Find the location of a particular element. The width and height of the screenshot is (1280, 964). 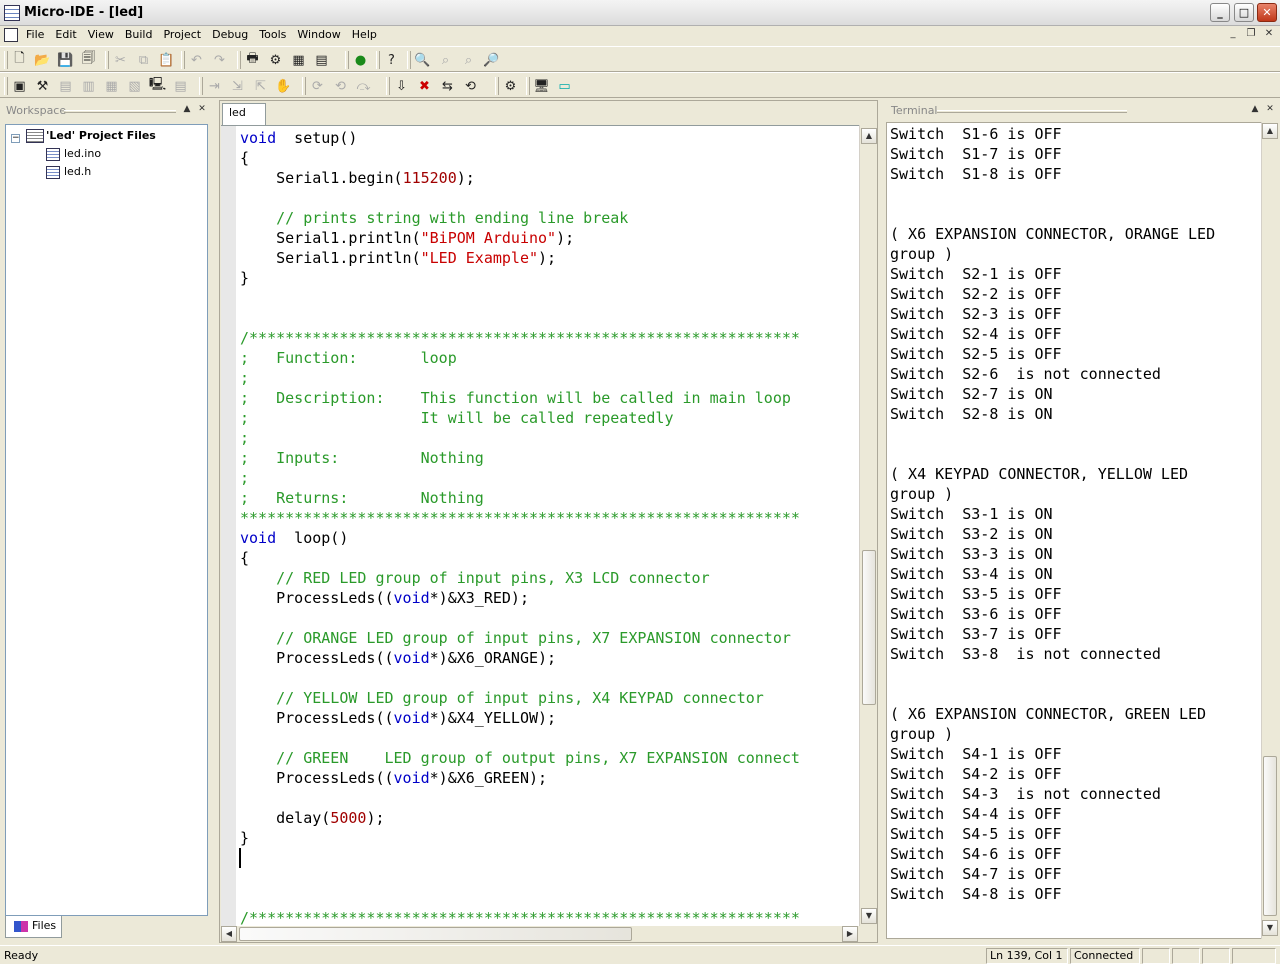

save-all-icon: 🗐 is located at coordinates (88, 60).